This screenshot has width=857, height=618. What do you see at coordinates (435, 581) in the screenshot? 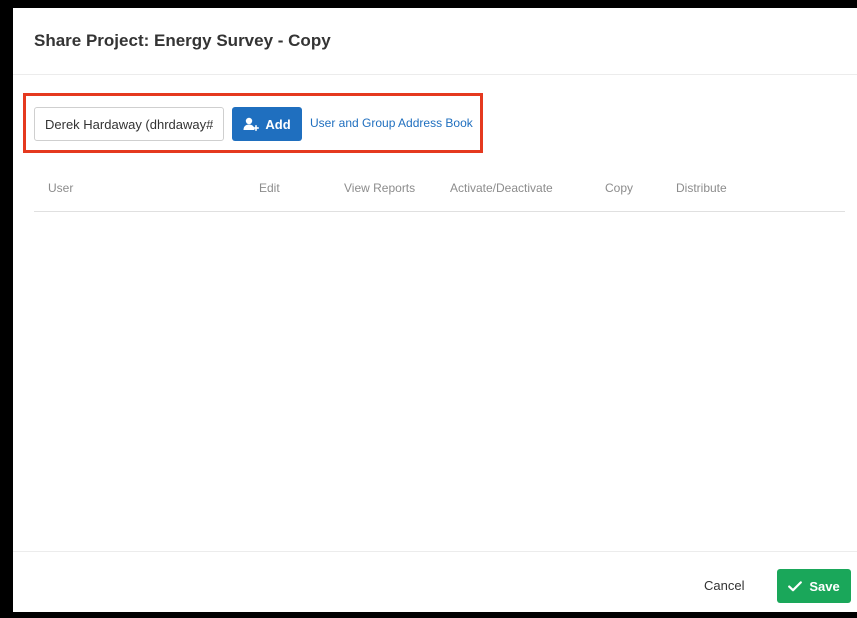
I see `dialog-footer: Cancel Save` at bounding box center [435, 581].